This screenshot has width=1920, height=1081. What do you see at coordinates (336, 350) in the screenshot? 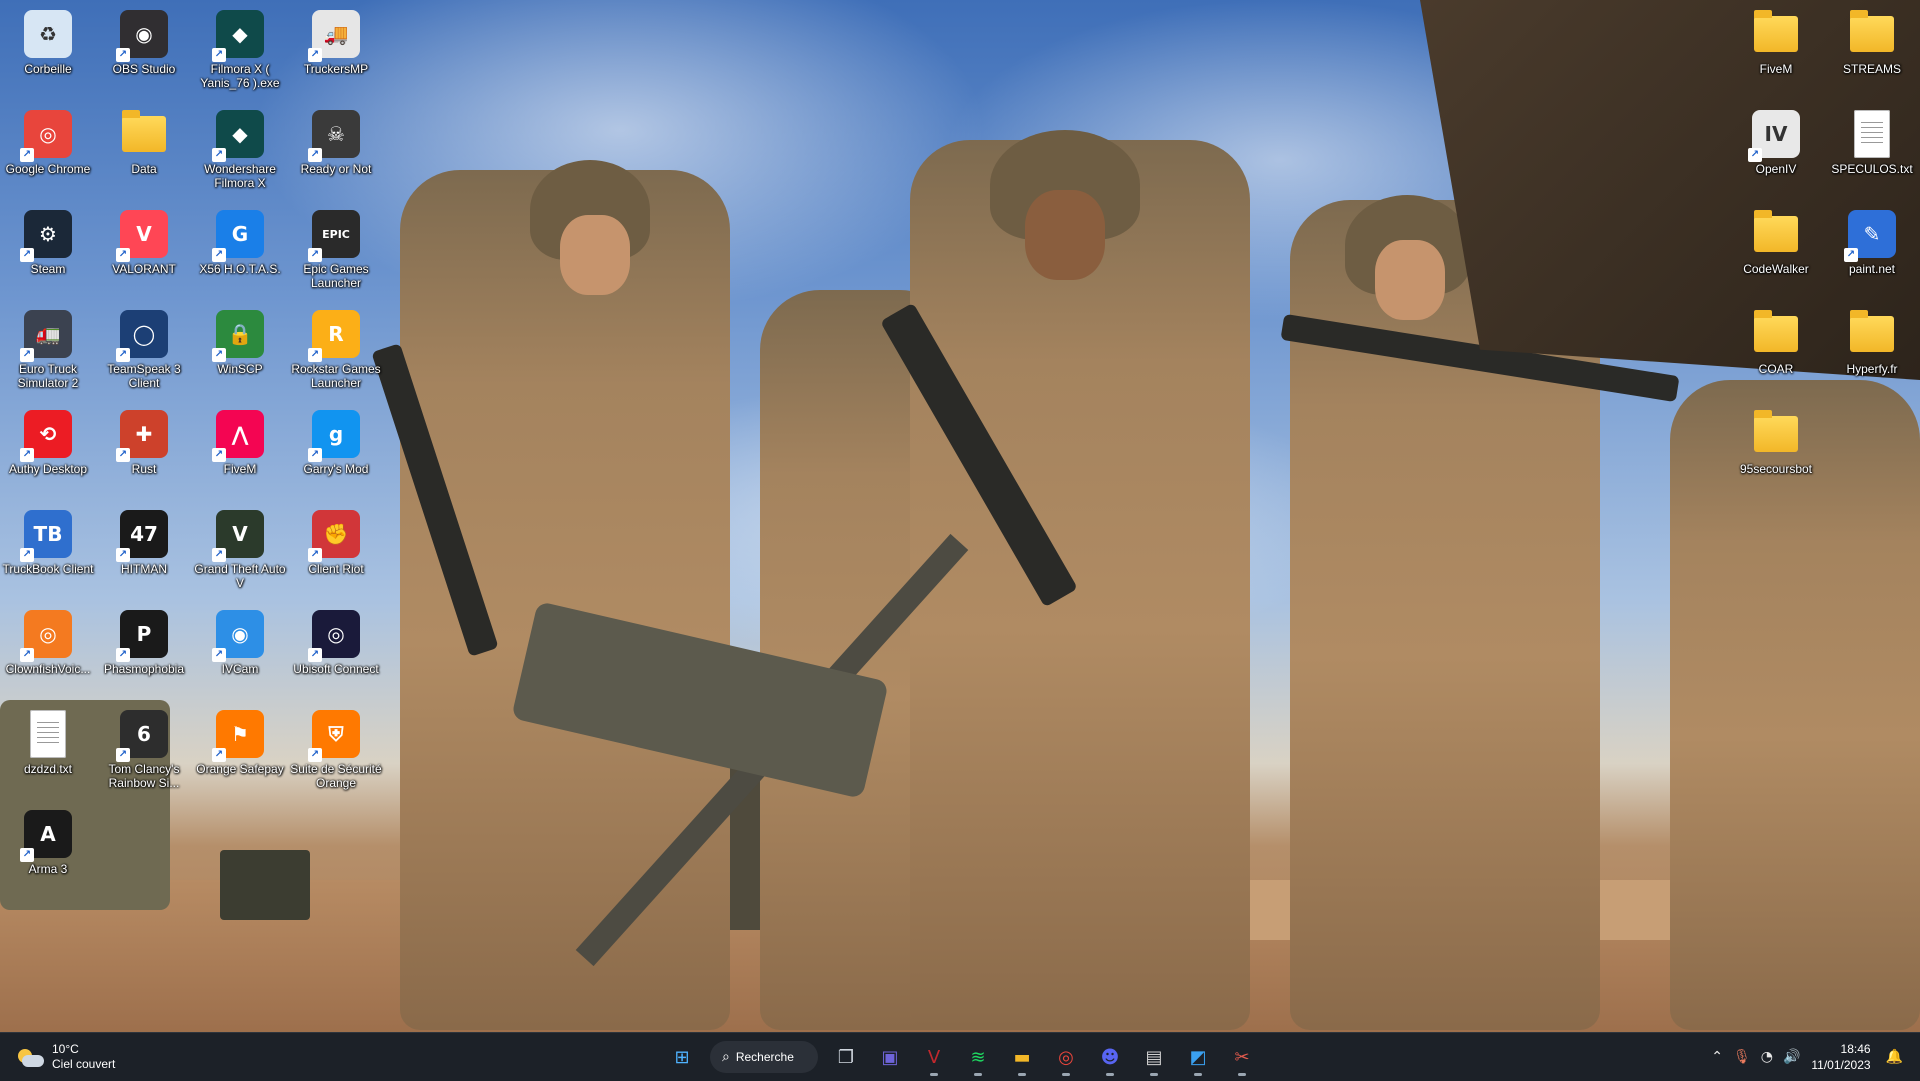
I see `desktop-icon-rockstar-games-launcher: R ↗ Rockstar Games Launcher` at bounding box center [336, 350].